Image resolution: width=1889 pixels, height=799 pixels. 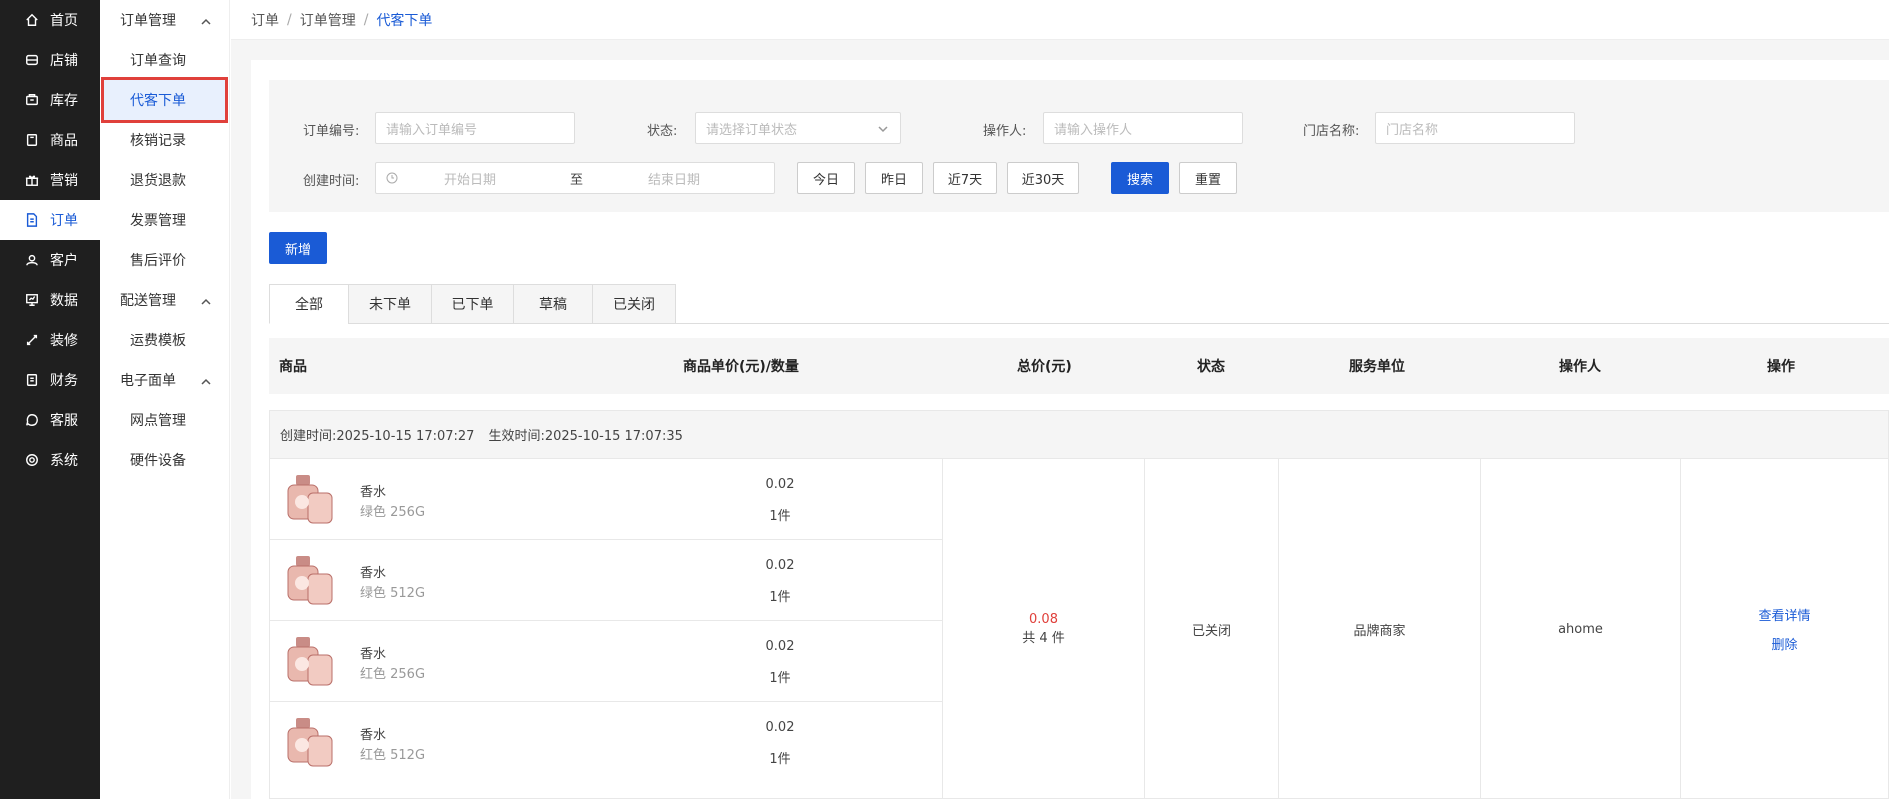 What do you see at coordinates (50, 260) in the screenshot?
I see `rail-item-customer: 客户` at bounding box center [50, 260].